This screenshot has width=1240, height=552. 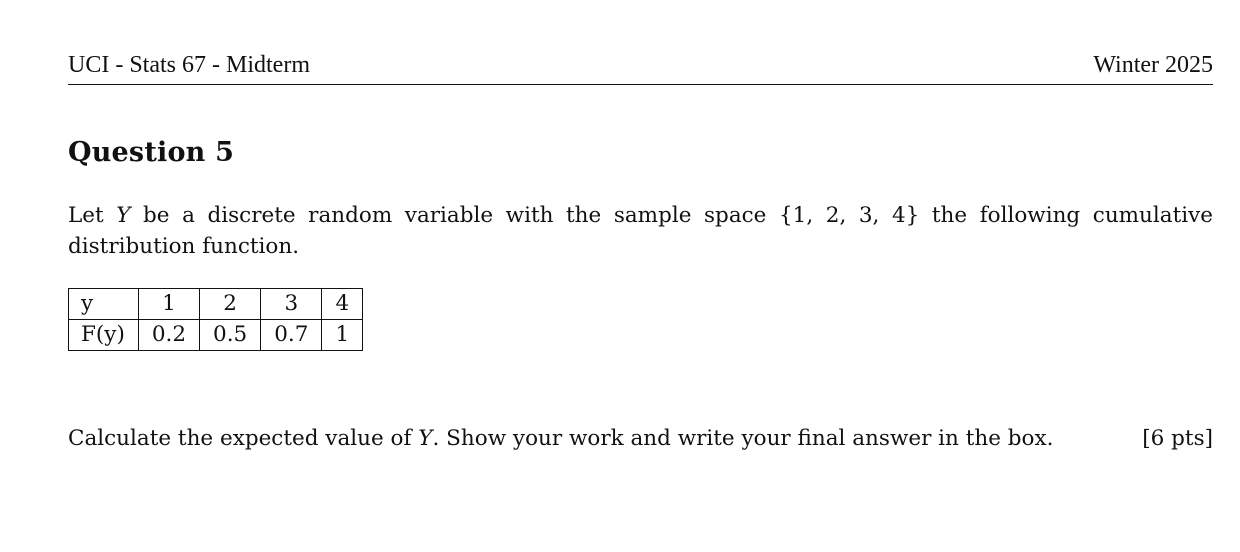 What do you see at coordinates (1153, 65) in the screenshot?
I see `term-label: Winter 2025` at bounding box center [1153, 65].